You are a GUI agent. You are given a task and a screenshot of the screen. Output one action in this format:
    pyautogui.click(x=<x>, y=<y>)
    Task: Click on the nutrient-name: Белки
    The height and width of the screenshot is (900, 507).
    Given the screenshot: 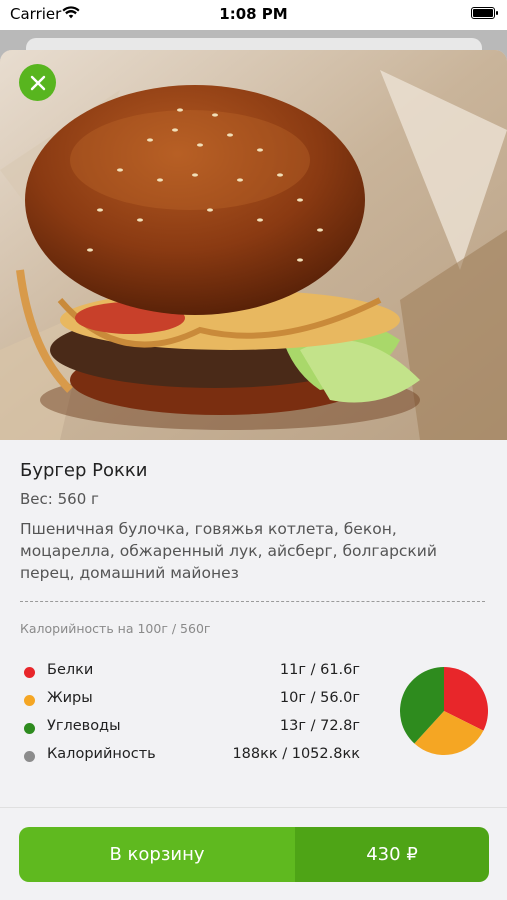 What is the action you would take?
    pyautogui.click(x=70, y=670)
    